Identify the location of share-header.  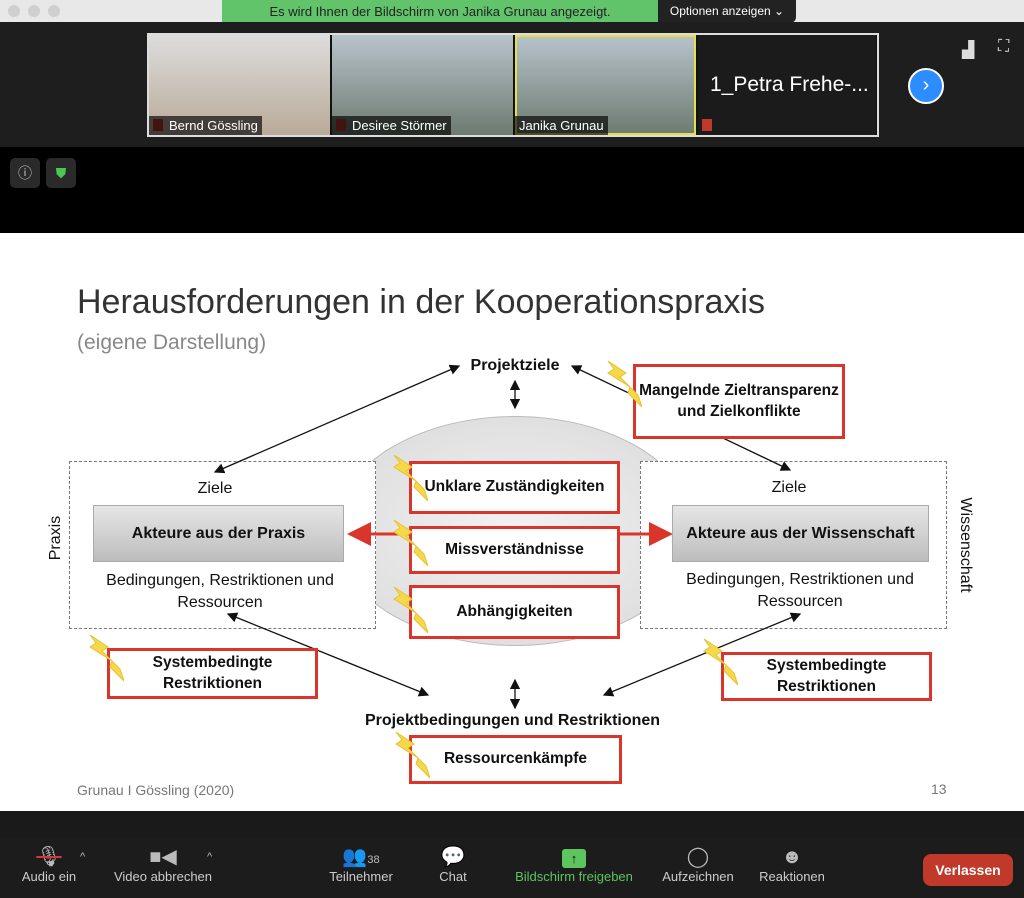
(512, 190).